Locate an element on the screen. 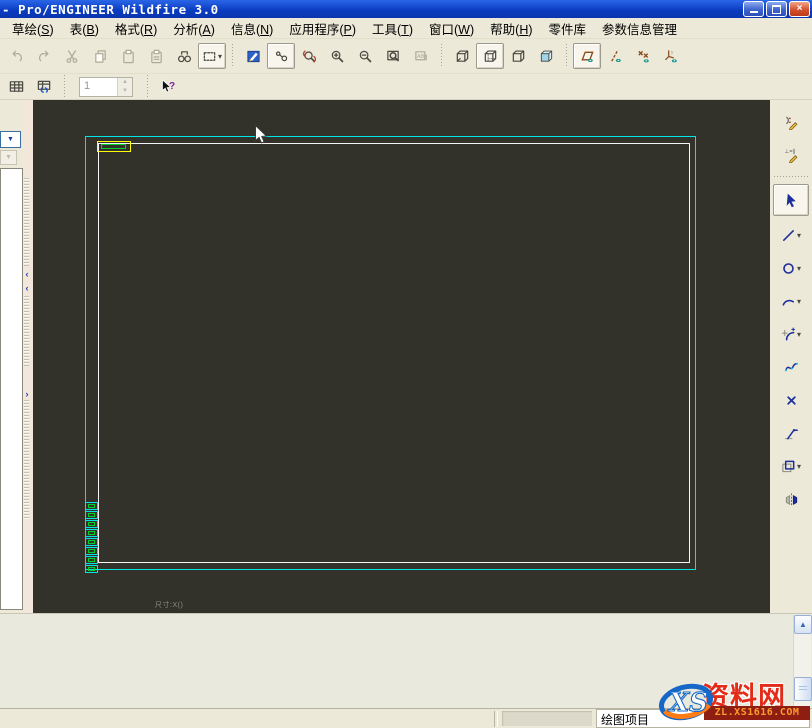 The image size is (812, 728). expand-right-icon: › is located at coordinates (27, 394).